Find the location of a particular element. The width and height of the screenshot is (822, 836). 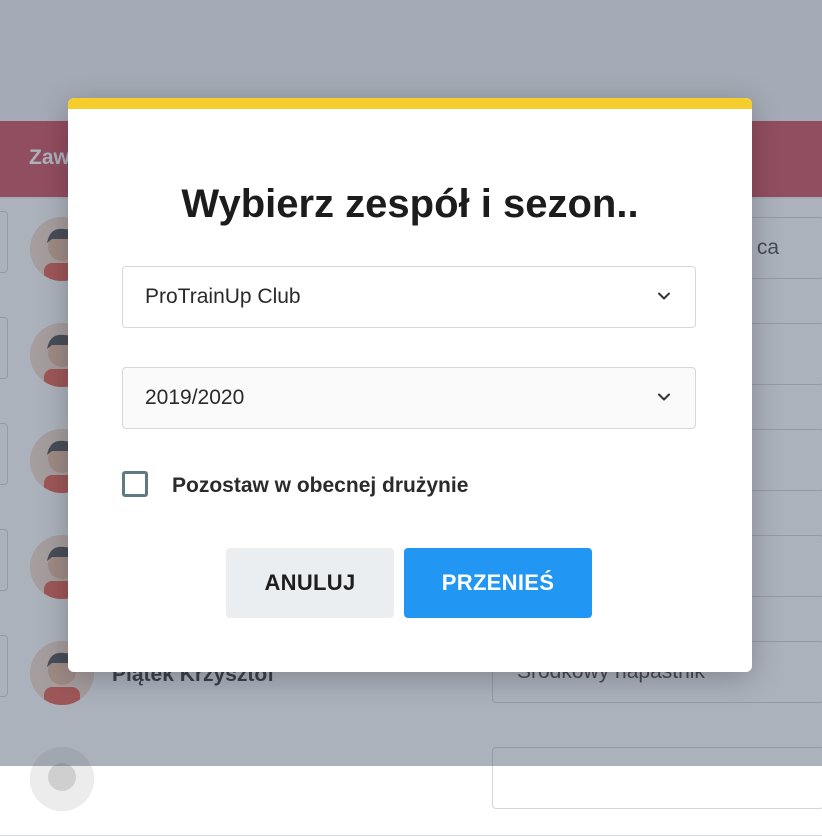

season-select: 2019/2020 is located at coordinates (409, 398).